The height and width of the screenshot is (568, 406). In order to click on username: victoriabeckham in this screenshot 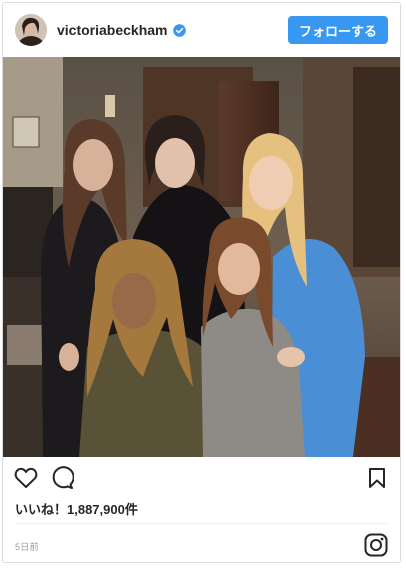, I will do `click(112, 30)`.